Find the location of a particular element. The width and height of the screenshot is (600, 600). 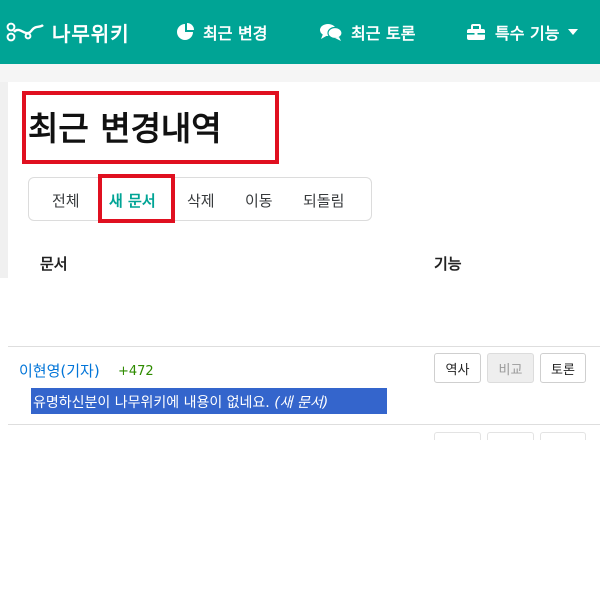

comments-icon is located at coordinates (331, 32).